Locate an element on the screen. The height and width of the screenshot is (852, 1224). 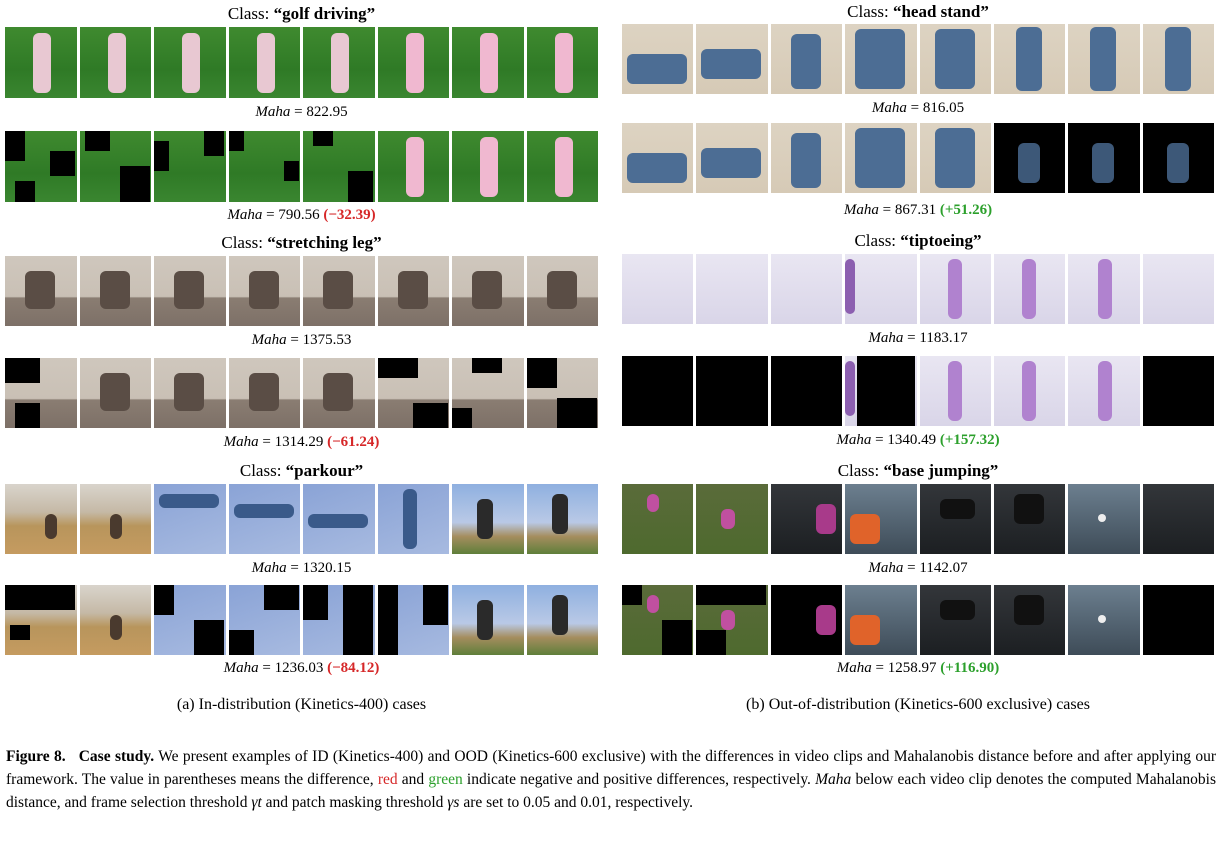
maha-symbol: Maha is located at coordinates (833, 779).